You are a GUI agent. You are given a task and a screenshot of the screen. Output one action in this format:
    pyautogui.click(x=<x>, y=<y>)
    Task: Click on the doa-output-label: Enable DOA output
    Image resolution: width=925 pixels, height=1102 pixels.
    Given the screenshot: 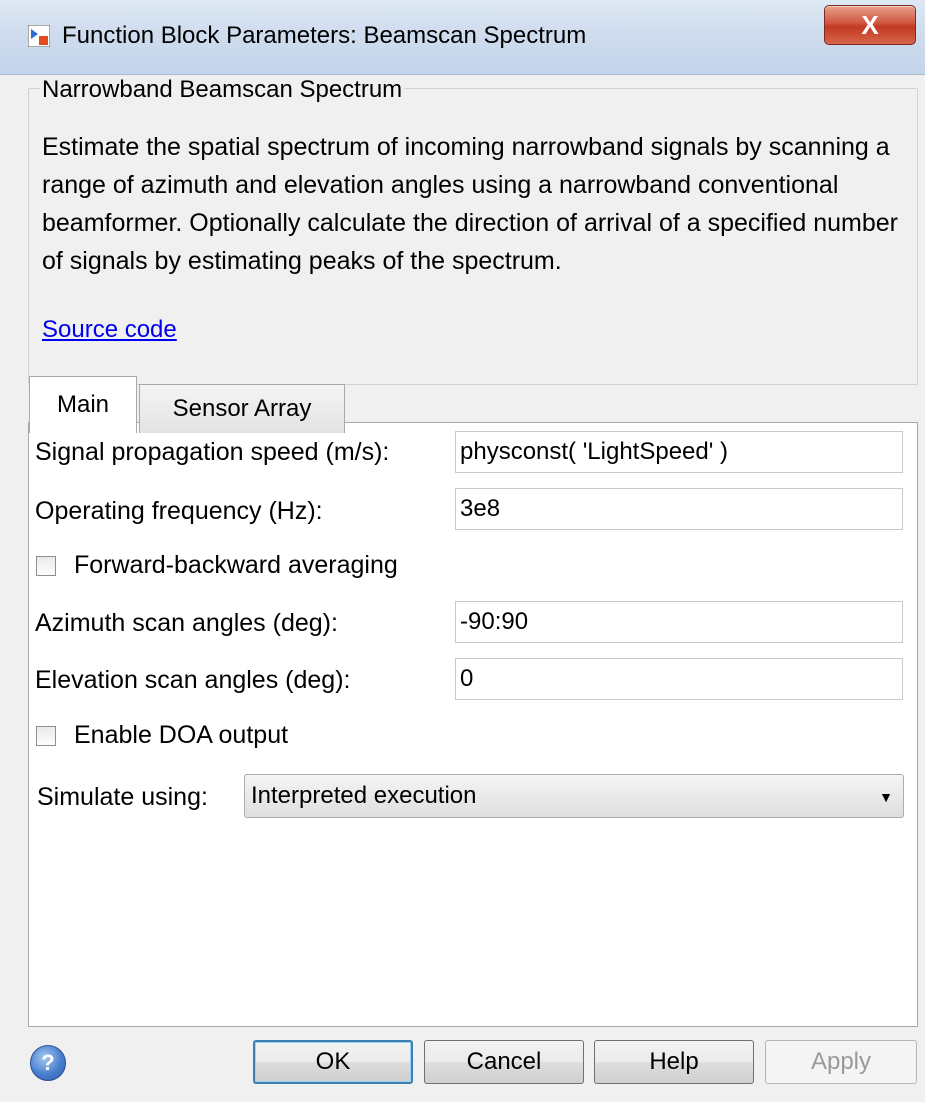 What is the action you would take?
    pyautogui.click(x=181, y=735)
    